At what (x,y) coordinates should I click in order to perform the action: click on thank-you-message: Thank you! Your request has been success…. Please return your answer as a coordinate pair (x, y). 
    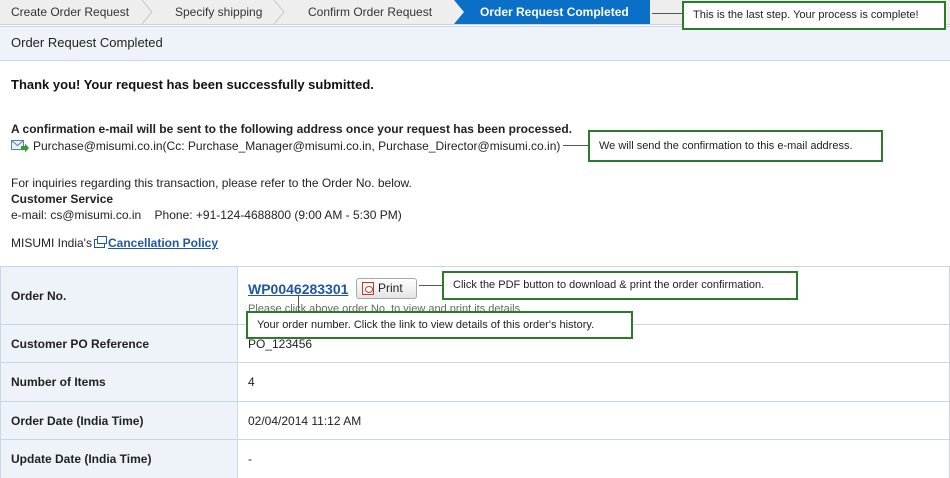
    Looking at the image, I should click on (192, 84).